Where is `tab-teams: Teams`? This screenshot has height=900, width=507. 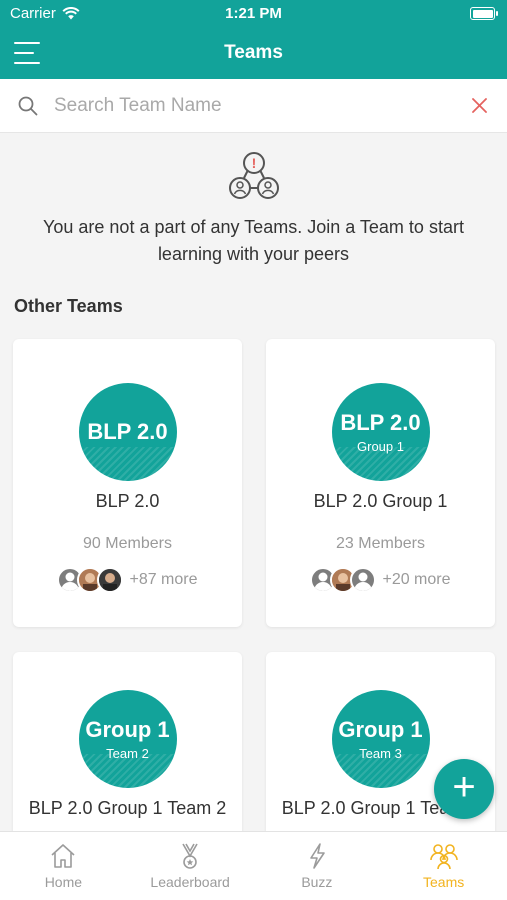
tab-teams: Teams is located at coordinates (443, 866).